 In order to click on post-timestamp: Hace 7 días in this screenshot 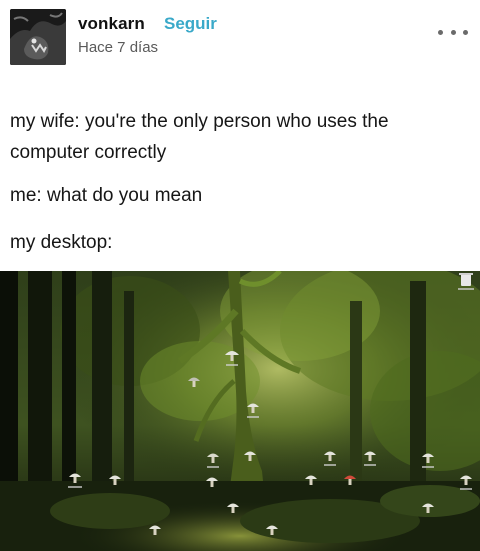, I will do `click(118, 47)`.